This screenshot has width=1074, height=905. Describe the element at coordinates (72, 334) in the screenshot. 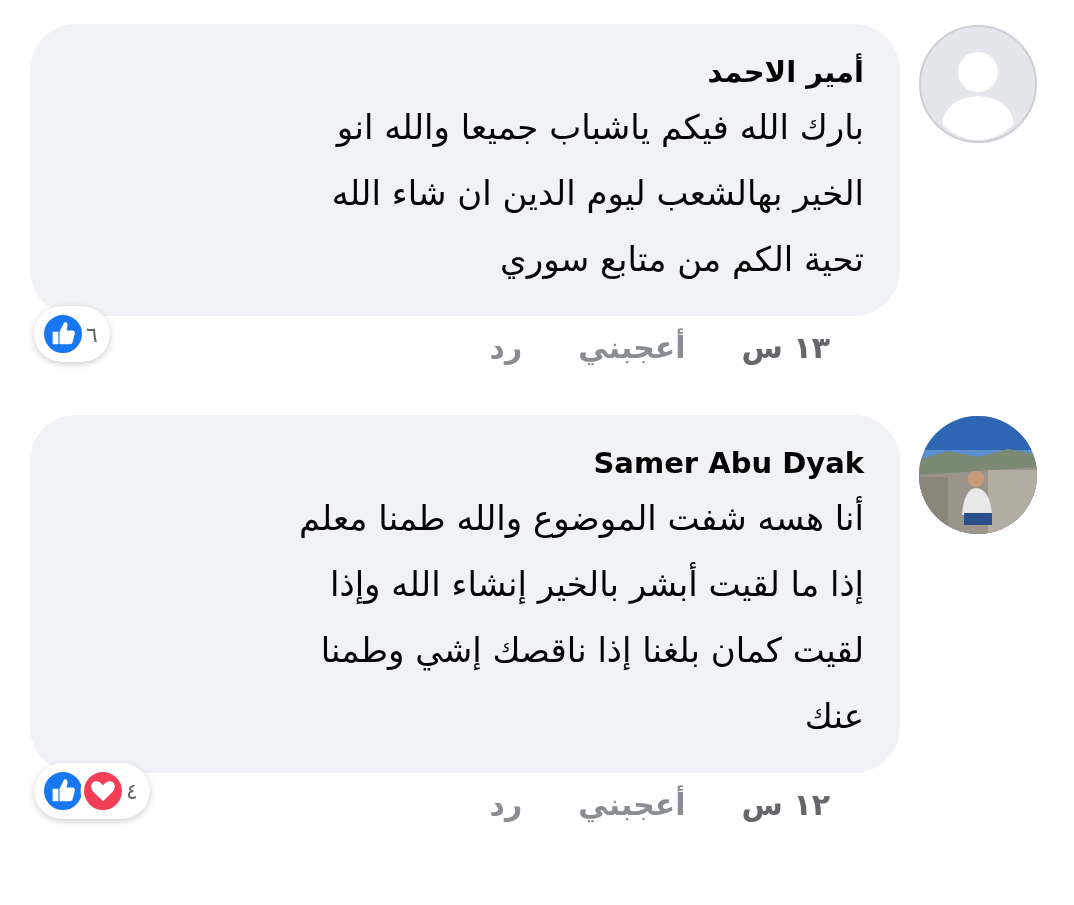

I see `reaction-badge: ٦` at that location.